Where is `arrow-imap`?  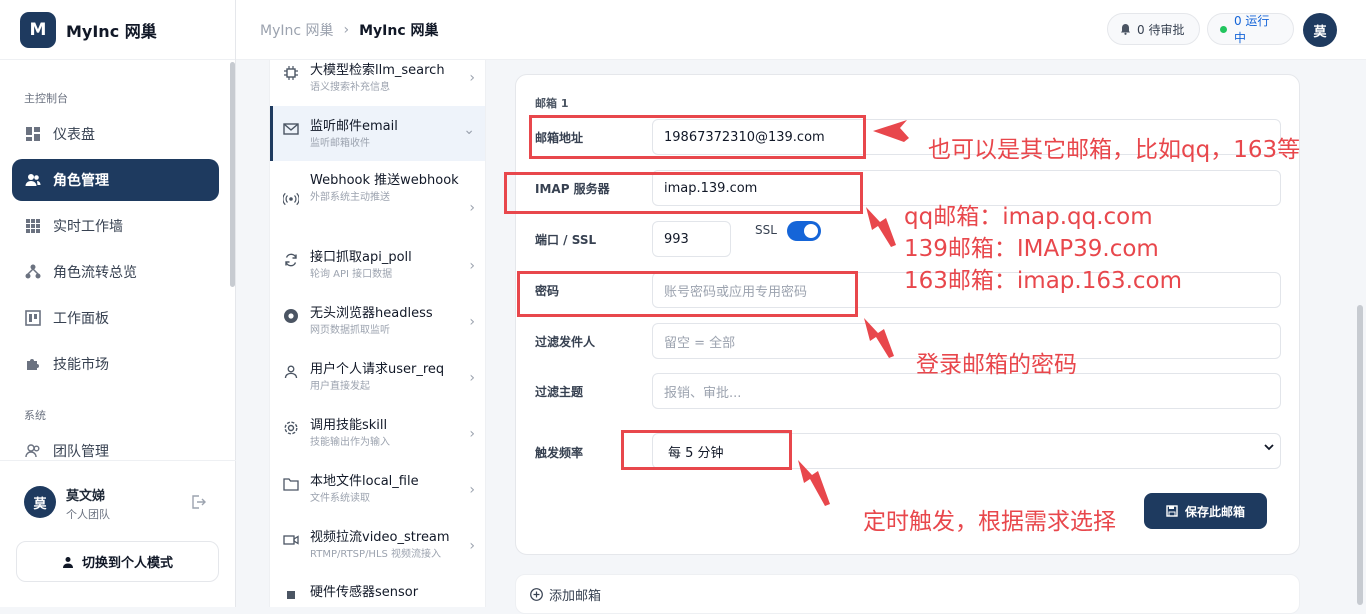
arrow-imap is located at coordinates (881, 227).